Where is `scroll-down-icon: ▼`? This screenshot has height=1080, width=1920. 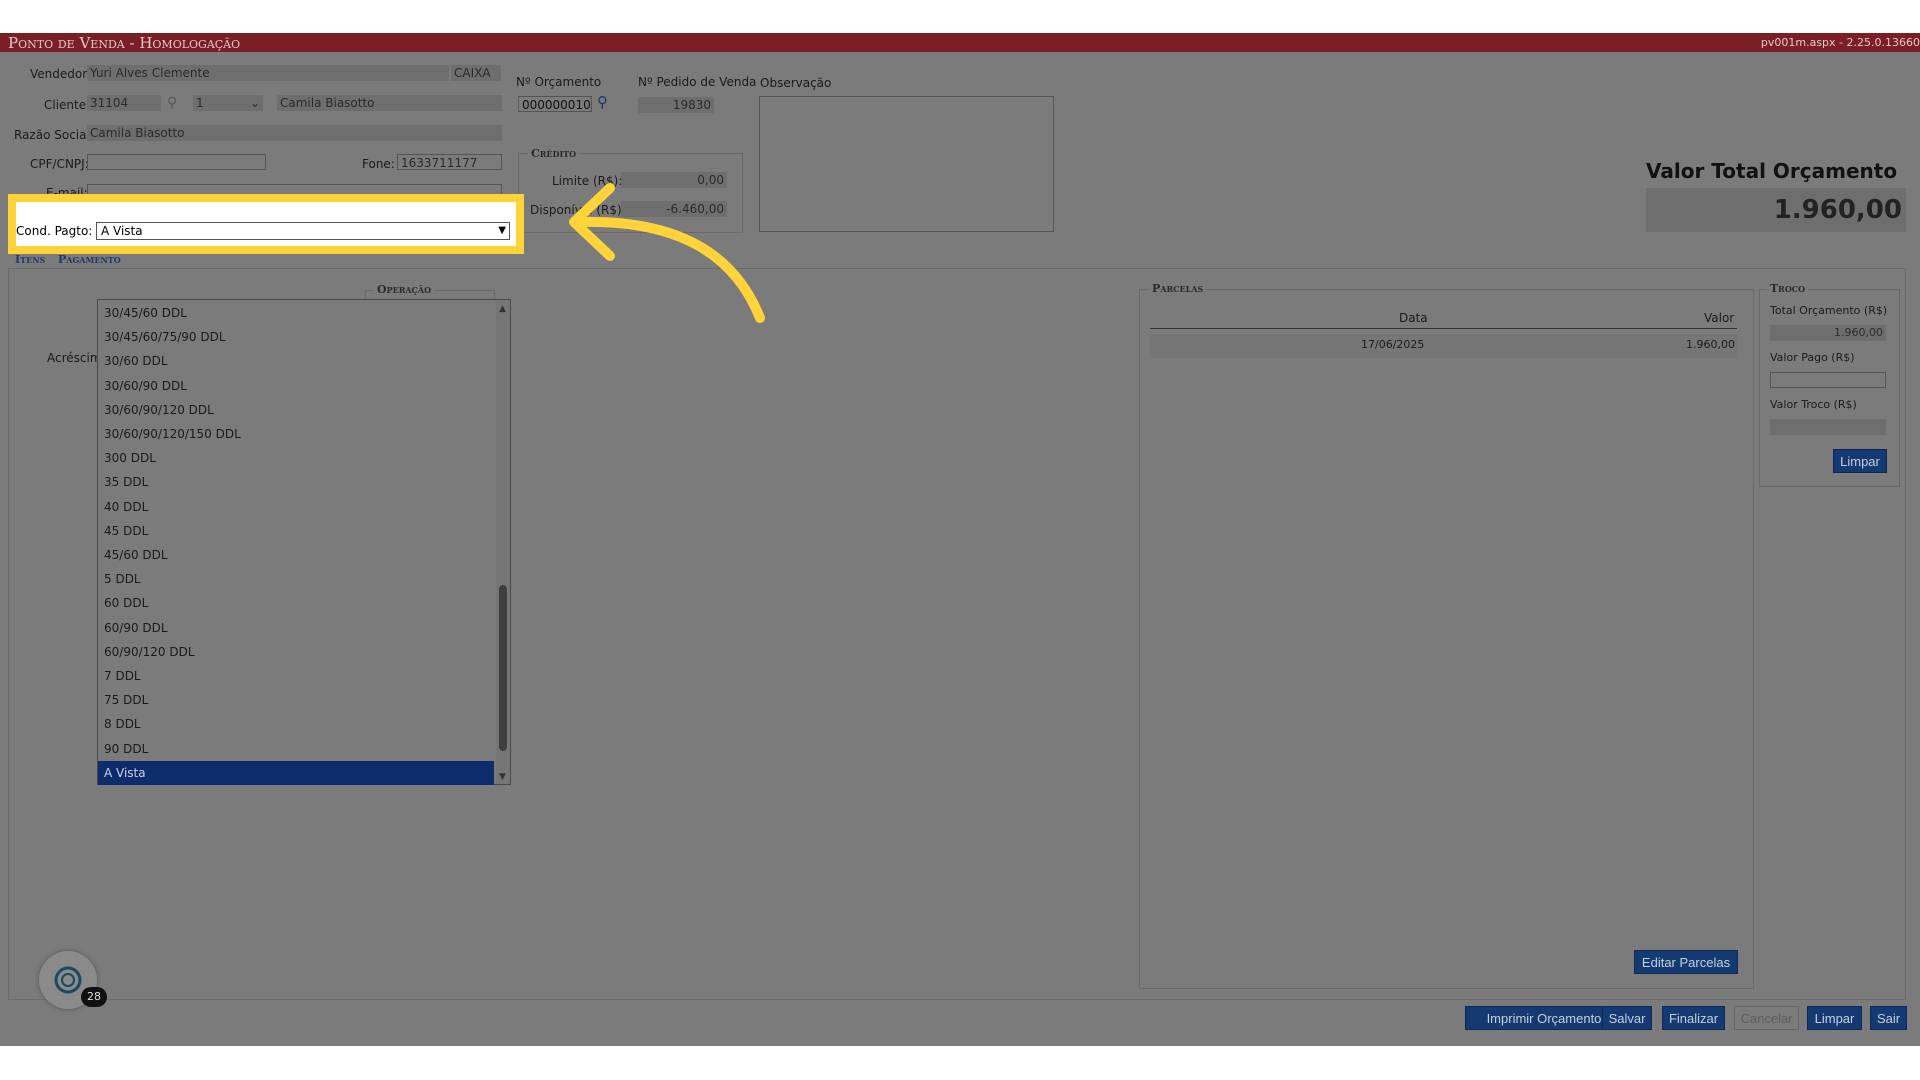
scroll-down-icon: ▼ is located at coordinates (502, 777).